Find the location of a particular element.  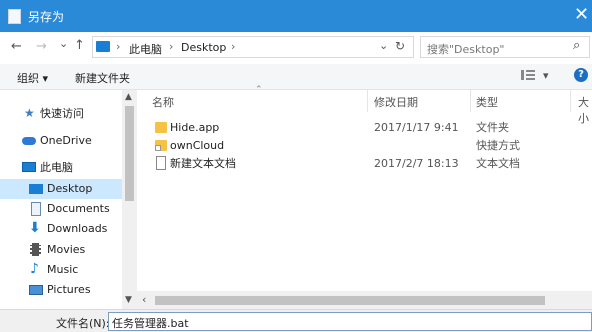

scroll-down-icon: ▼ is located at coordinates (128, 300).